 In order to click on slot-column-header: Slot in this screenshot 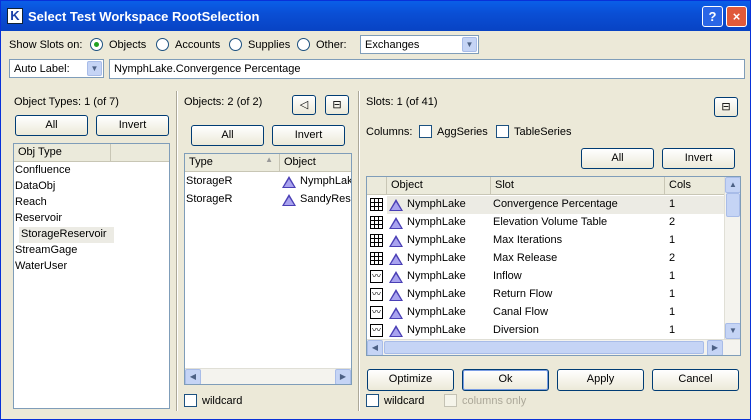, I will do `click(578, 186)`.